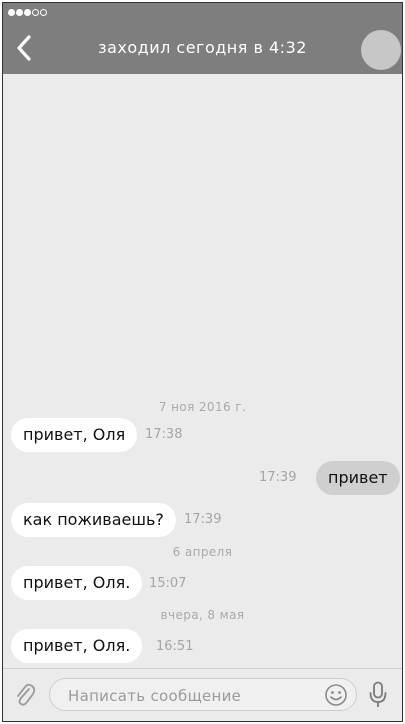  What do you see at coordinates (202, 615) in the screenshot?
I see `date-separator: вчера, 8 мая` at bounding box center [202, 615].